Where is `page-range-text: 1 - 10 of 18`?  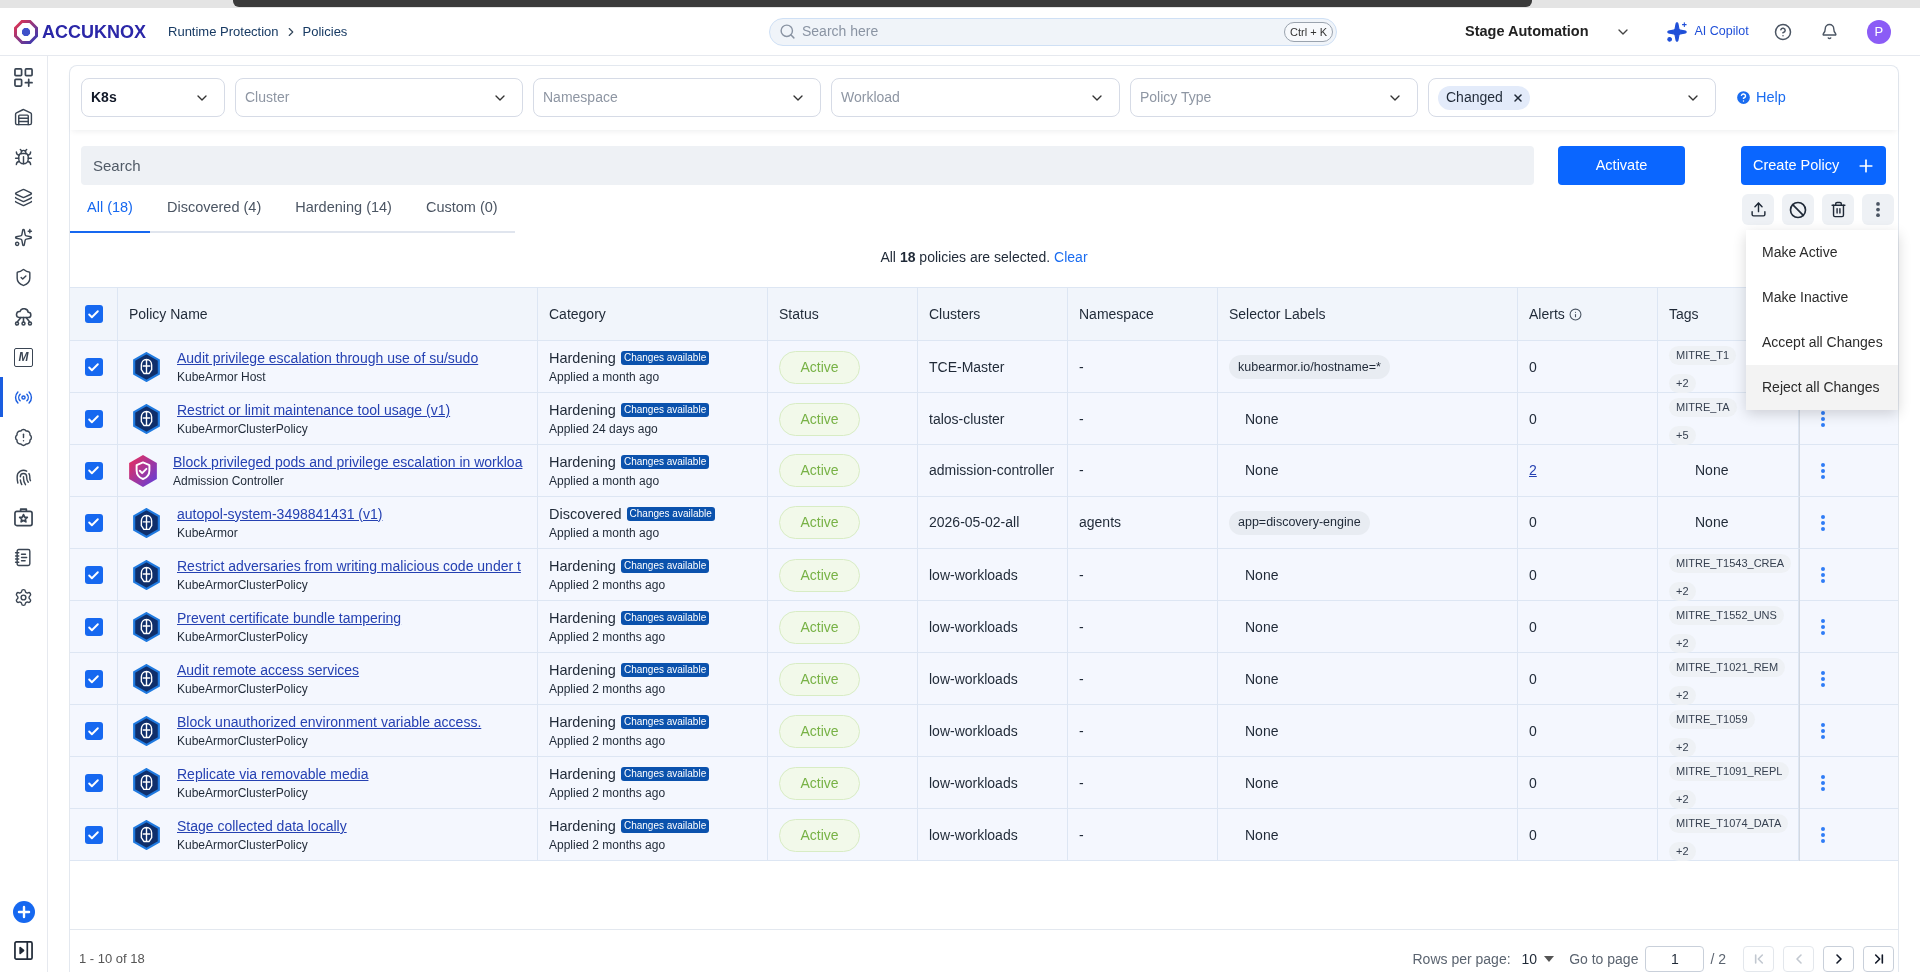 page-range-text: 1 - 10 of 18 is located at coordinates (112, 959).